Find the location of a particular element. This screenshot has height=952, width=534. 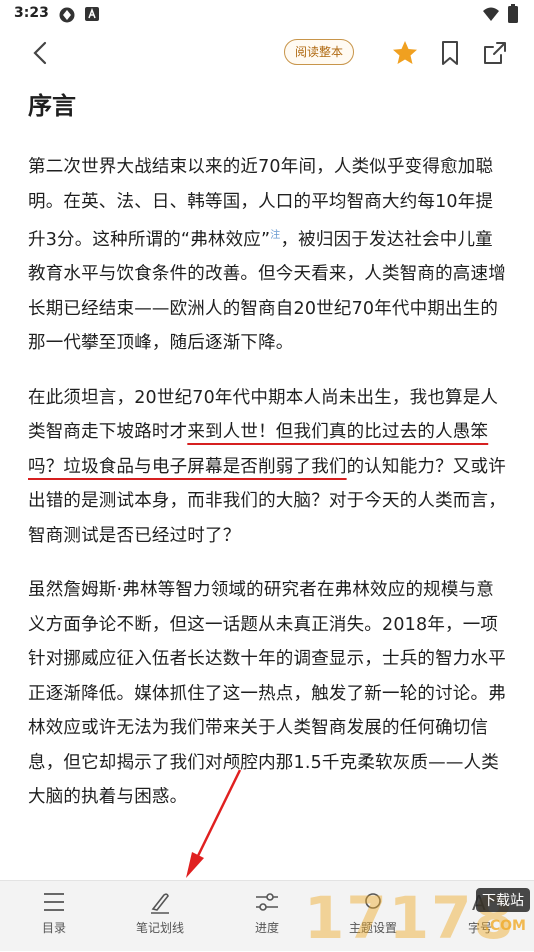

notes-button: 笔记划线 is located at coordinates (160, 912).